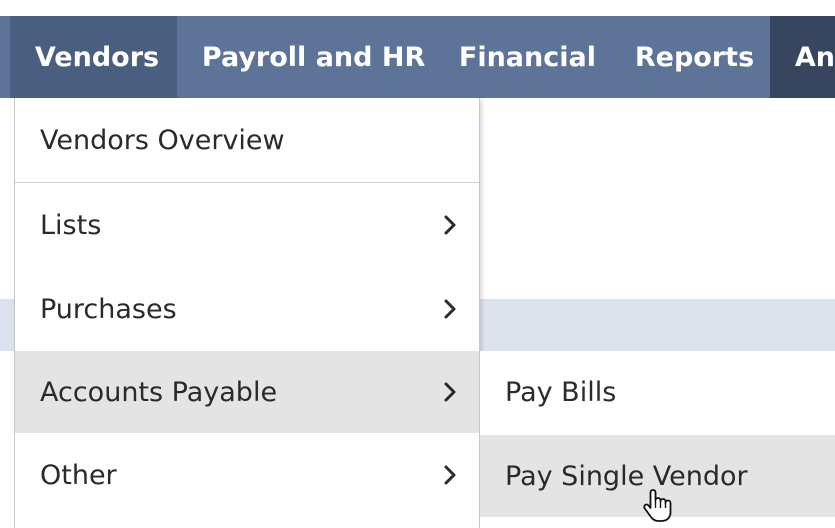  Describe the element at coordinates (93, 57) in the screenshot. I see `nav-vendors: Vendors` at that location.